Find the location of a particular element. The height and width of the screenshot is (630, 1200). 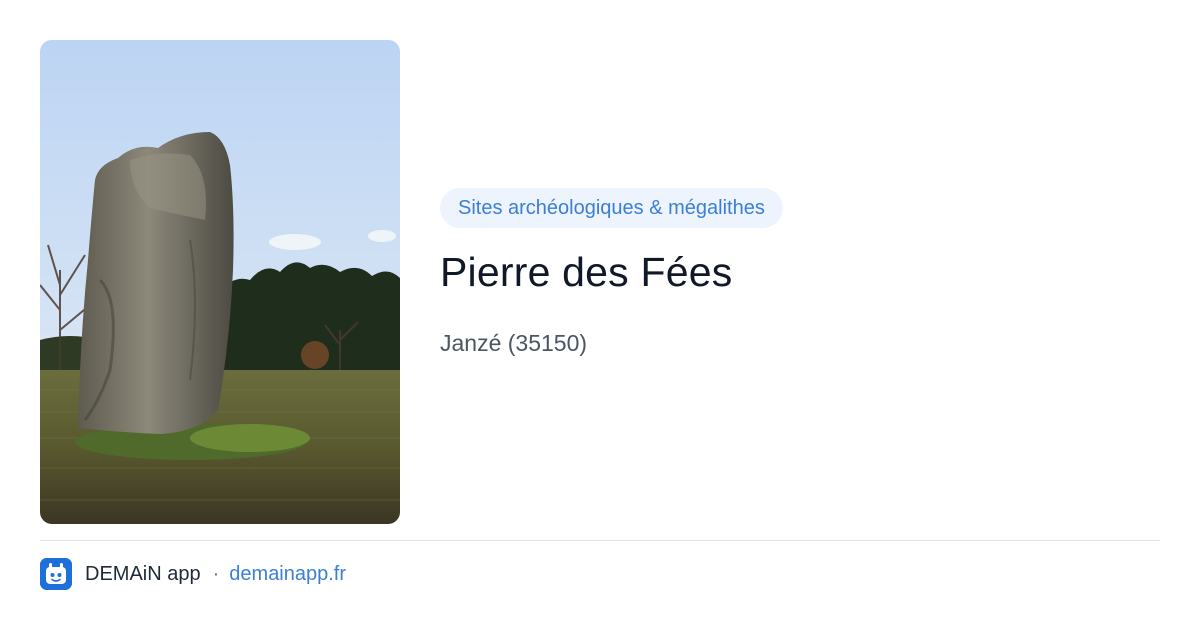

footer: DEMAiN app · demainapp.fr is located at coordinates (193, 574).